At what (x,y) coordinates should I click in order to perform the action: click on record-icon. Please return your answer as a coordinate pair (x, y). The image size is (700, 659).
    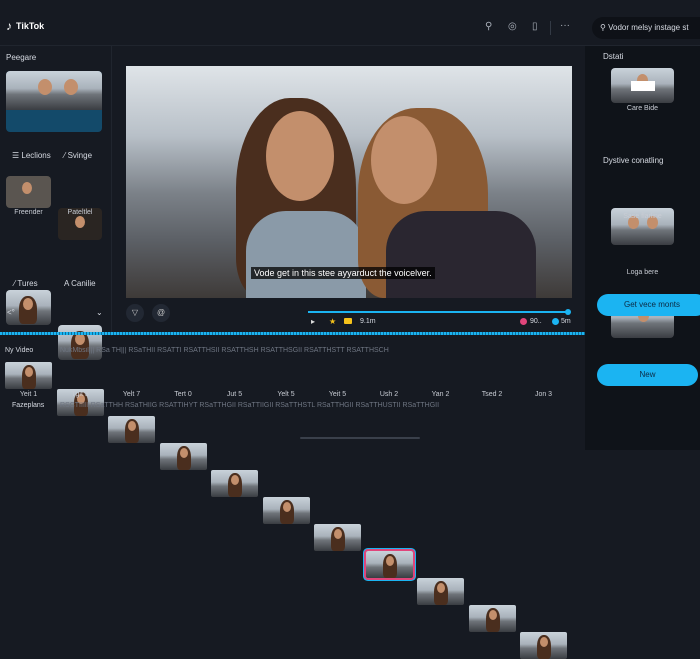
    Looking at the image, I should click on (523, 321).